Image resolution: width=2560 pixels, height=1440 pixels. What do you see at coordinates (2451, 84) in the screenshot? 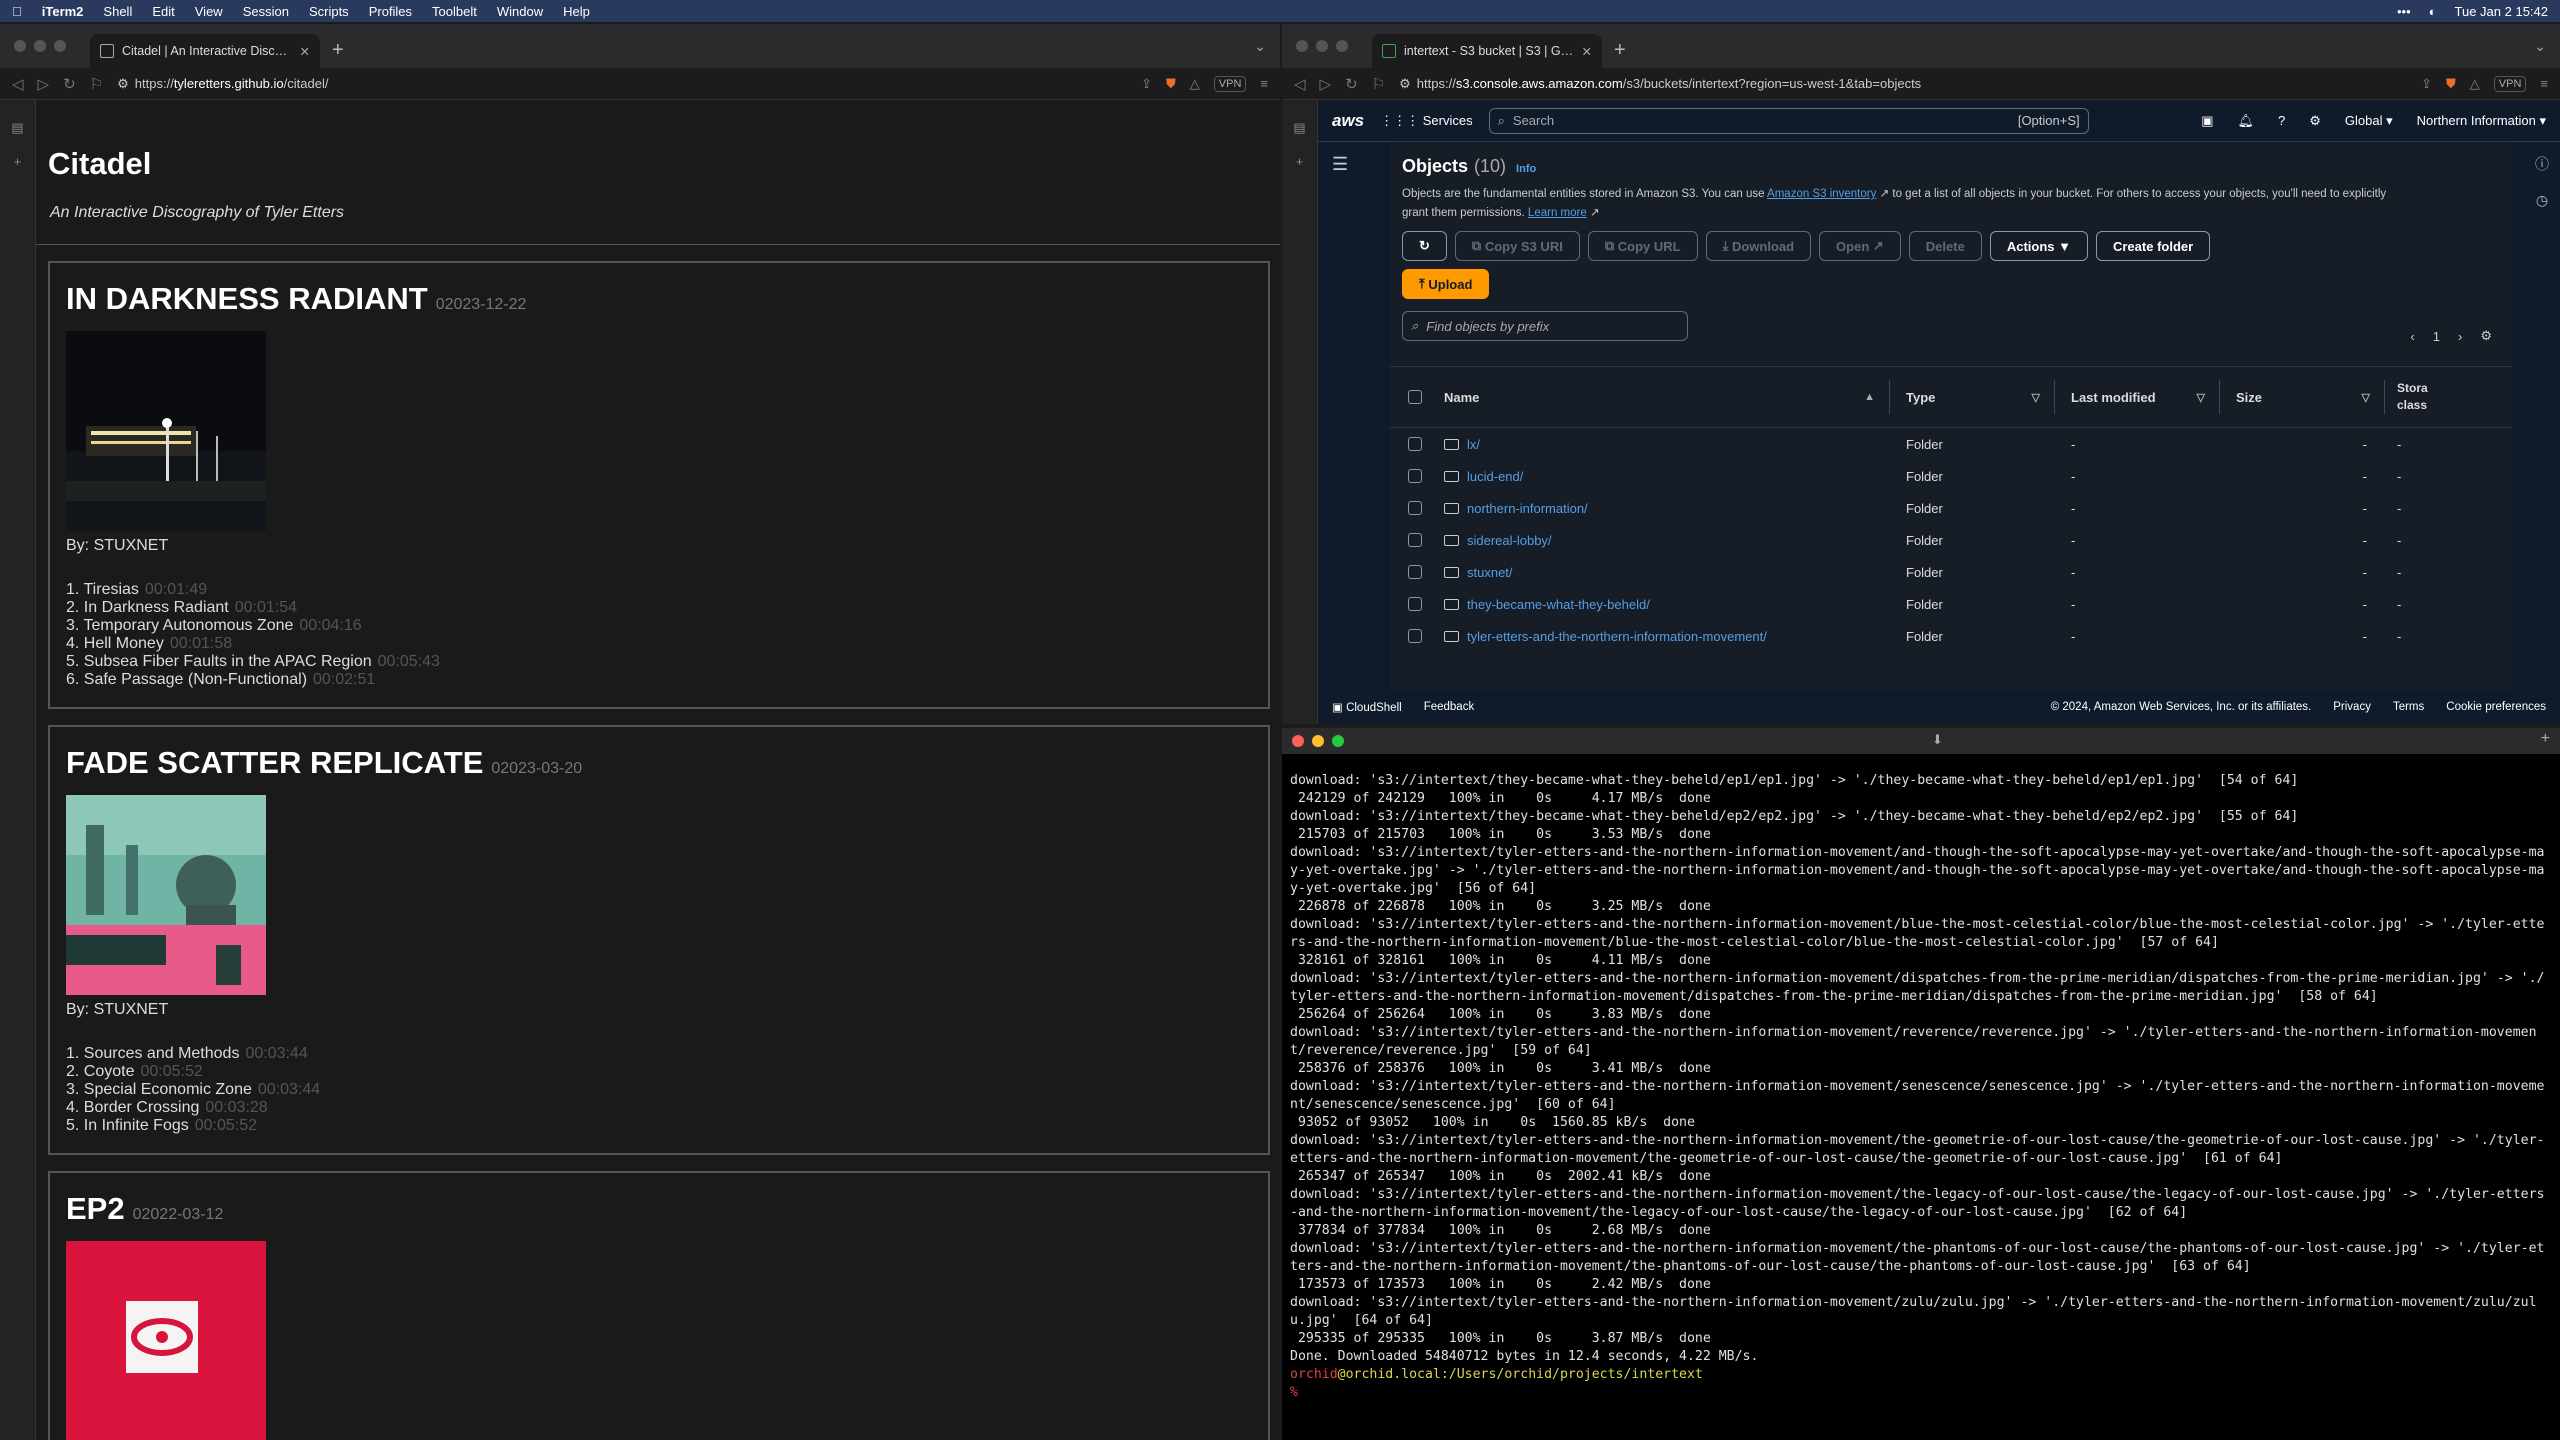
I see `brave-shield-icon: ⛊` at bounding box center [2451, 84].